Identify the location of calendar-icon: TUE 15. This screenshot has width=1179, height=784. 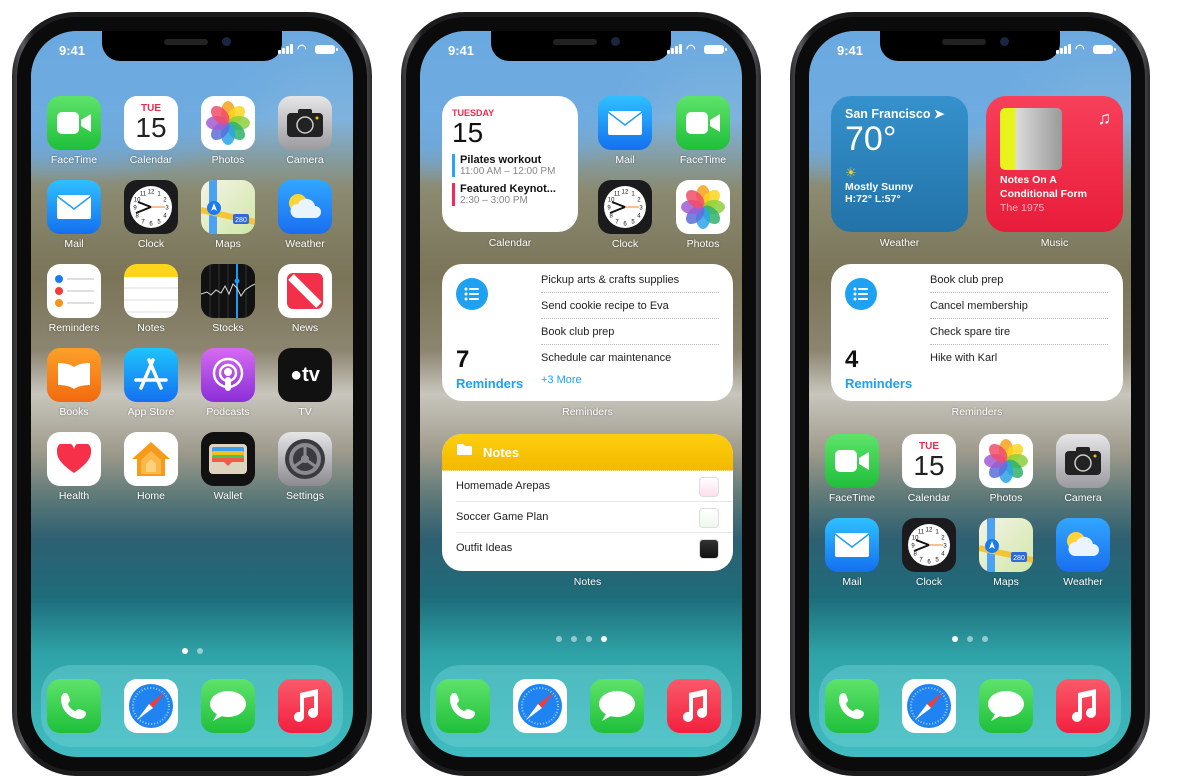
(929, 461).